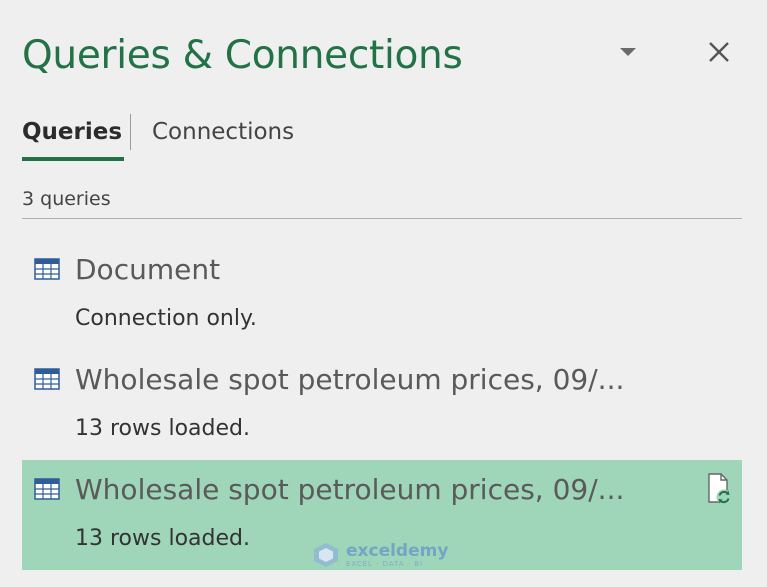 The height and width of the screenshot is (587, 767). I want to click on query-status: Connection only., so click(166, 318).